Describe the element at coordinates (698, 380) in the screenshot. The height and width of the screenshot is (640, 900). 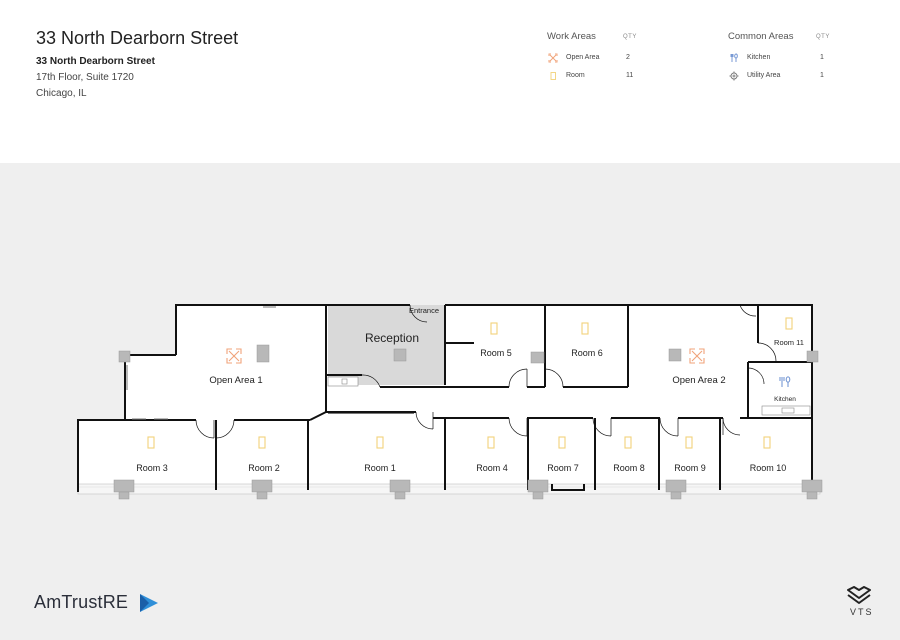
I see `label-open-area-2: Open Area 2` at that location.